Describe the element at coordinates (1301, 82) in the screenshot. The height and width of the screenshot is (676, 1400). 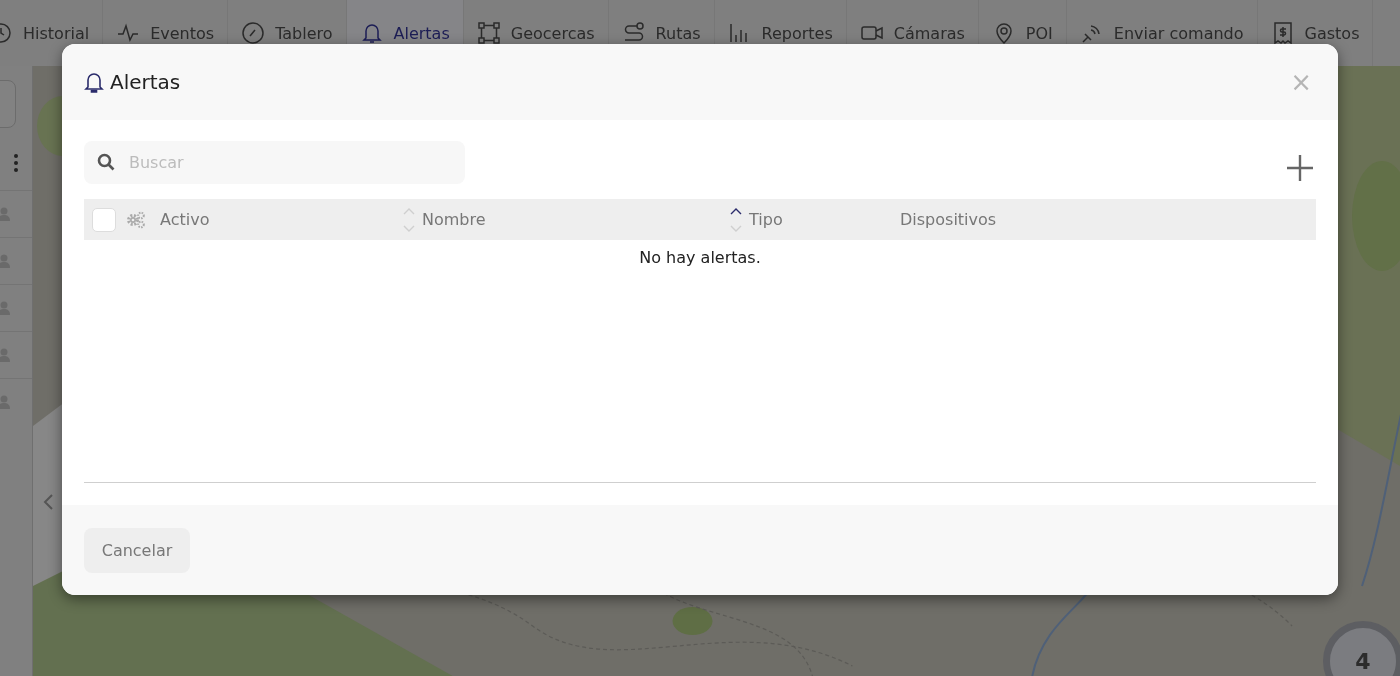
I see `close-button: ×` at that location.